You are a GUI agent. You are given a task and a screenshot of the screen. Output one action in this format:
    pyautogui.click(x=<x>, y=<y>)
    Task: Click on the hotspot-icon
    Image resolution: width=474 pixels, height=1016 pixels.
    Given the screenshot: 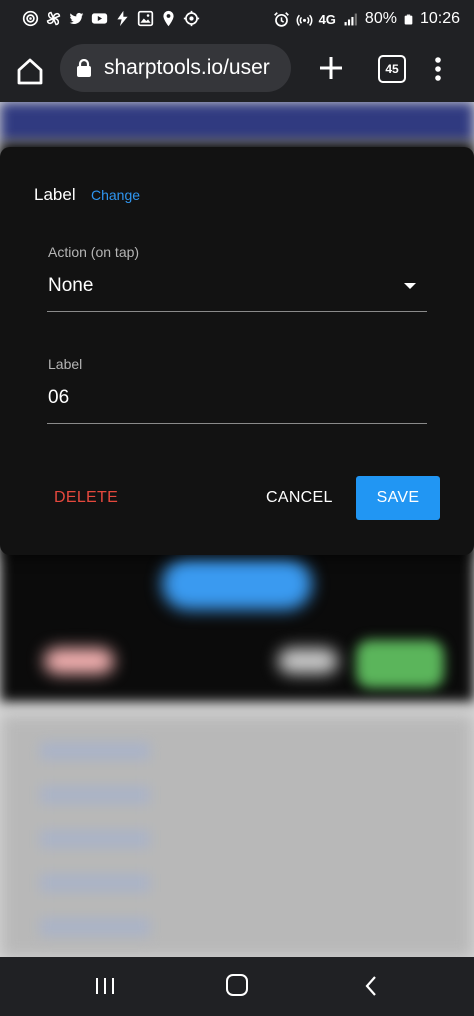 What is the action you would take?
    pyautogui.click(x=304, y=20)
    